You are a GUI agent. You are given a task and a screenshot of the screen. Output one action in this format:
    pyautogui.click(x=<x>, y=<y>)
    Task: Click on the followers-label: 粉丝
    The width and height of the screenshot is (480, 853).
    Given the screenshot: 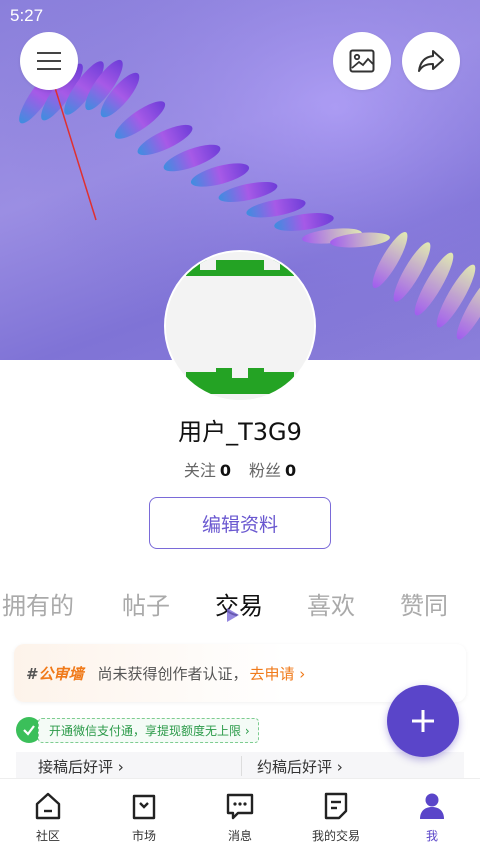 What is the action you would take?
    pyautogui.click(x=265, y=470)
    